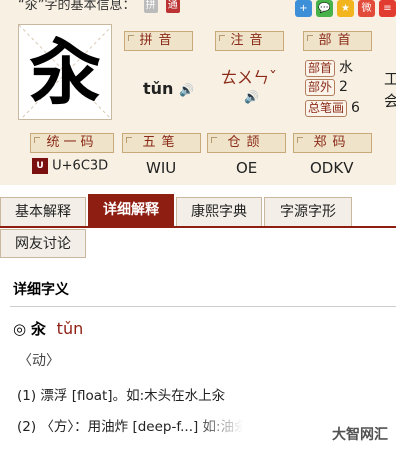 This screenshot has height=452, width=396. What do you see at coordinates (70, 328) in the screenshot?
I see `entry-pinyin: tǔn` at bounding box center [70, 328].